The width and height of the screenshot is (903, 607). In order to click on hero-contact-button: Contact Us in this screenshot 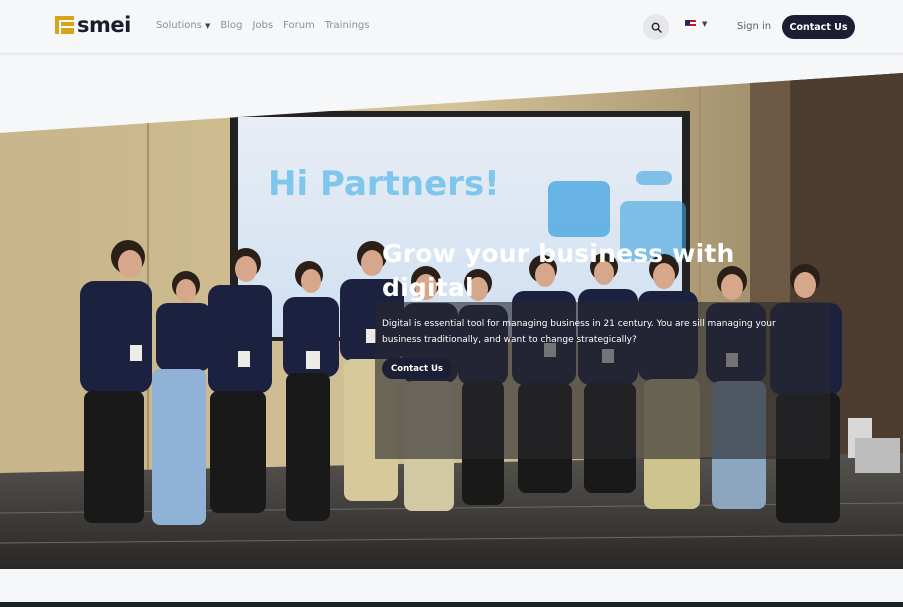, I will do `click(417, 368)`.